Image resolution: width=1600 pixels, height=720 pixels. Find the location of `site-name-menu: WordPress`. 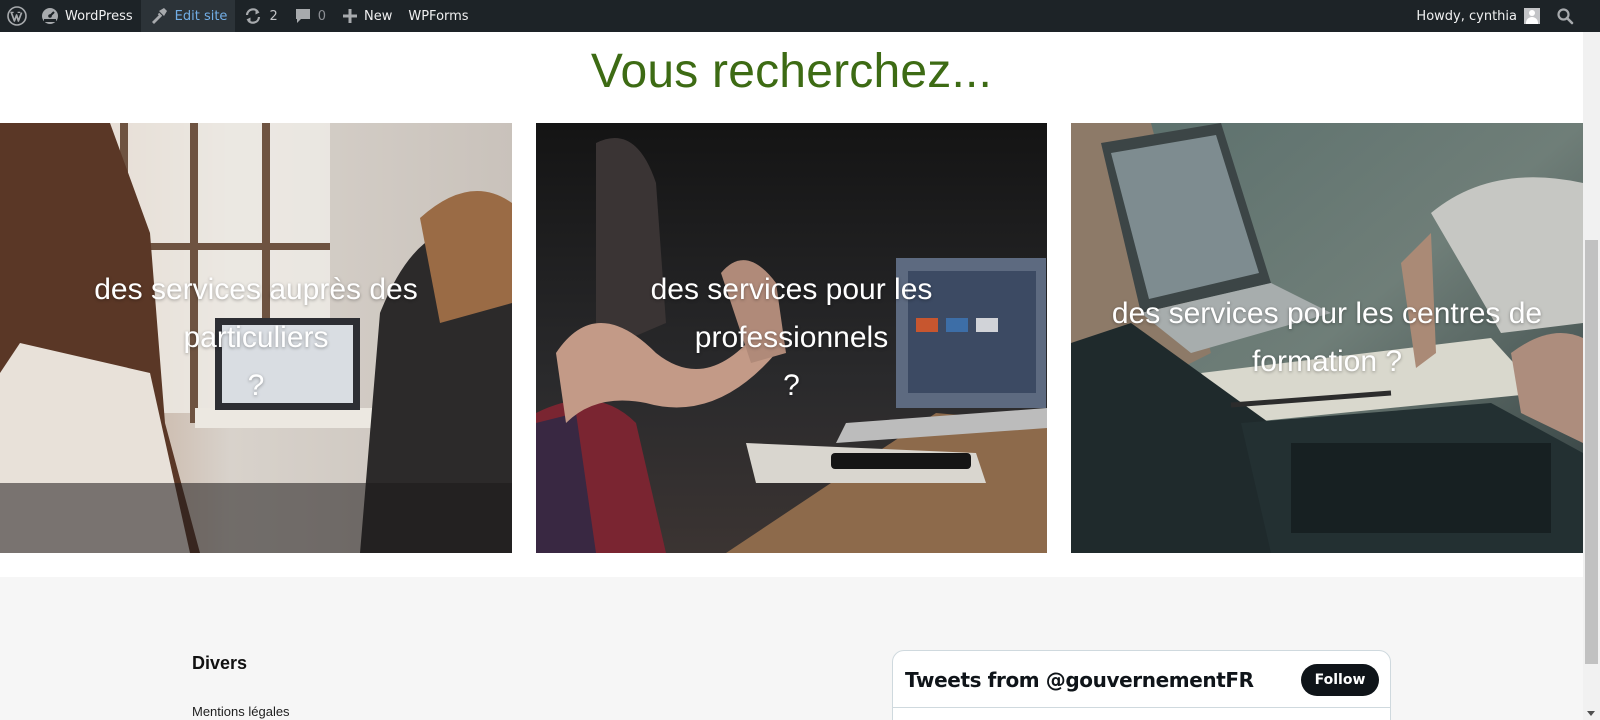

site-name-menu: WordPress is located at coordinates (87, 16).